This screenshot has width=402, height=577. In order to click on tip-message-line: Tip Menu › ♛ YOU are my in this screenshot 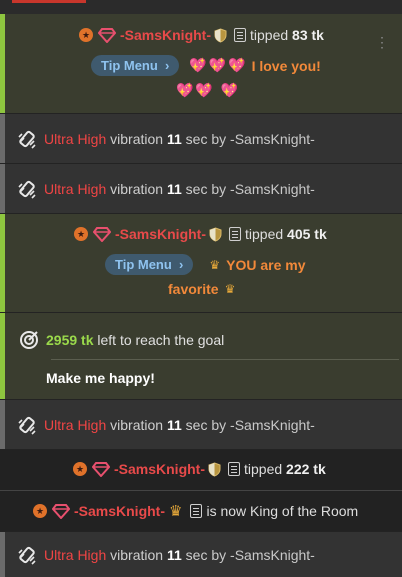, I will do `click(205, 264)`.